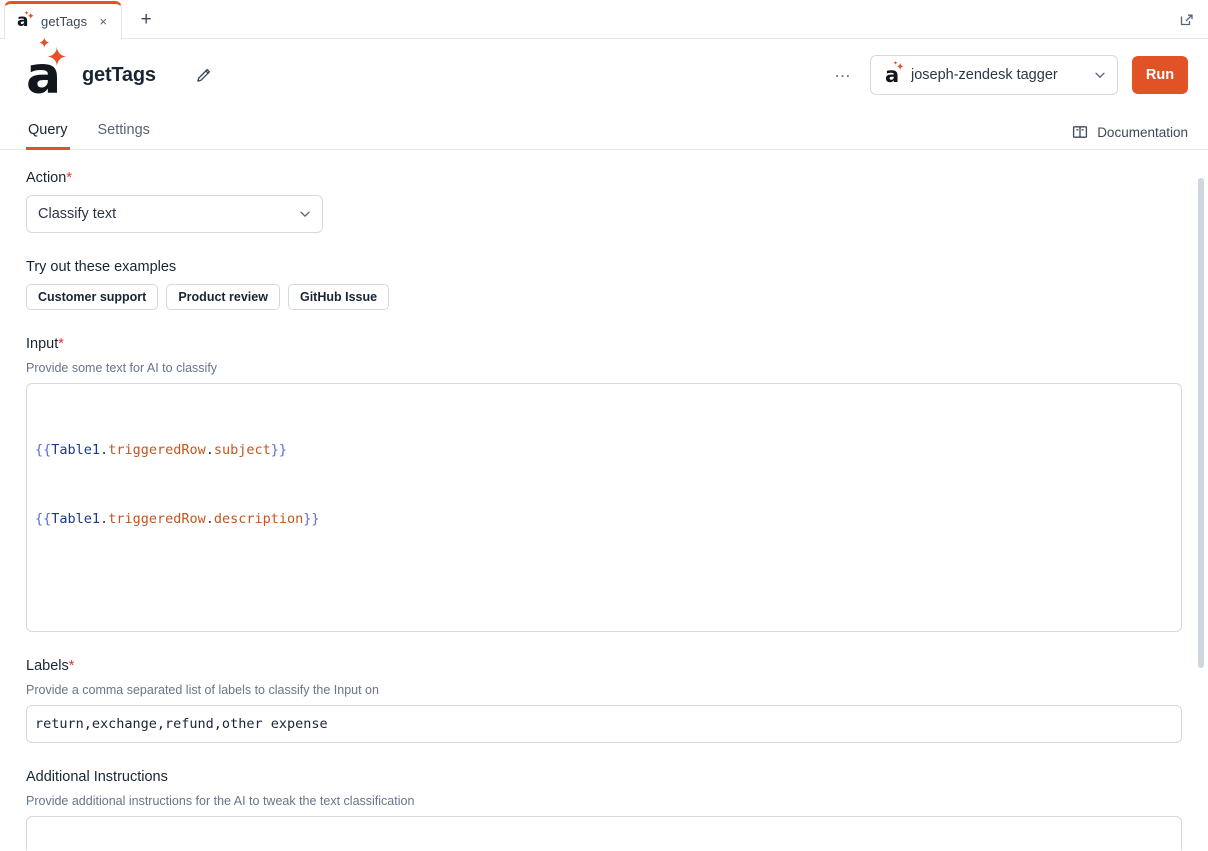 Image resolution: width=1208 pixels, height=851 pixels. I want to click on browser-tab: a ✦ ✦ getTags ×, so click(63, 20).